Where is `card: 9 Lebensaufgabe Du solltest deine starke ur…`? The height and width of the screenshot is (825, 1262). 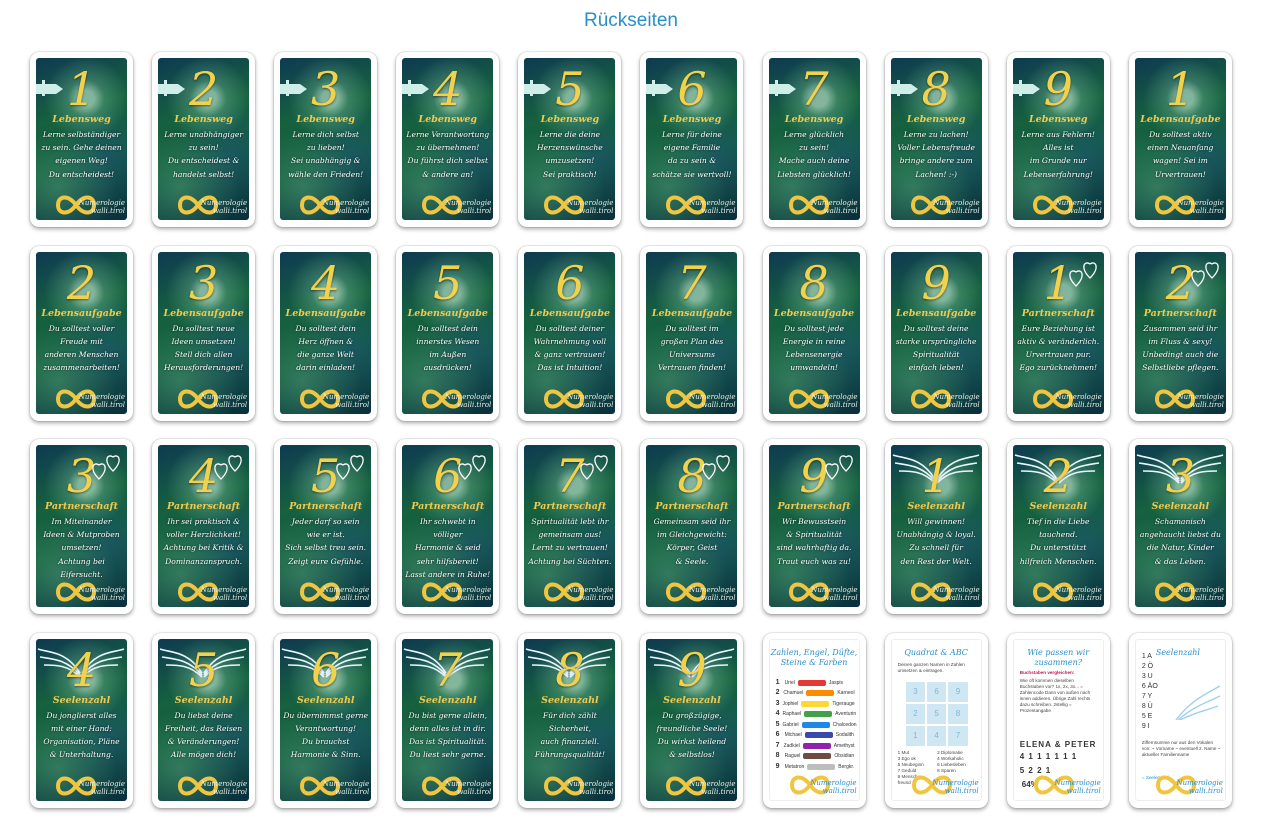 card: 9 Lebensaufgabe Du solltest deine starke ur… is located at coordinates (936, 333).